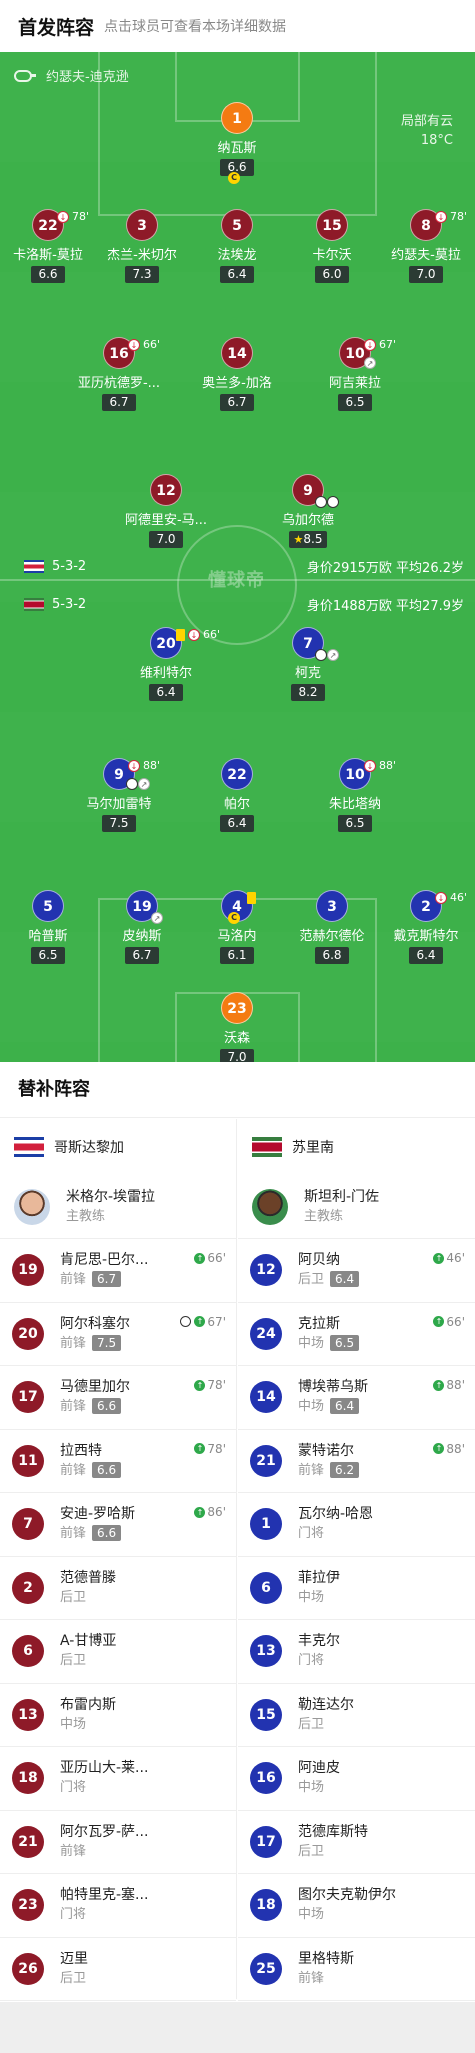 The image size is (475, 2053). I want to click on home-formation: 5-3-2, so click(69, 566).